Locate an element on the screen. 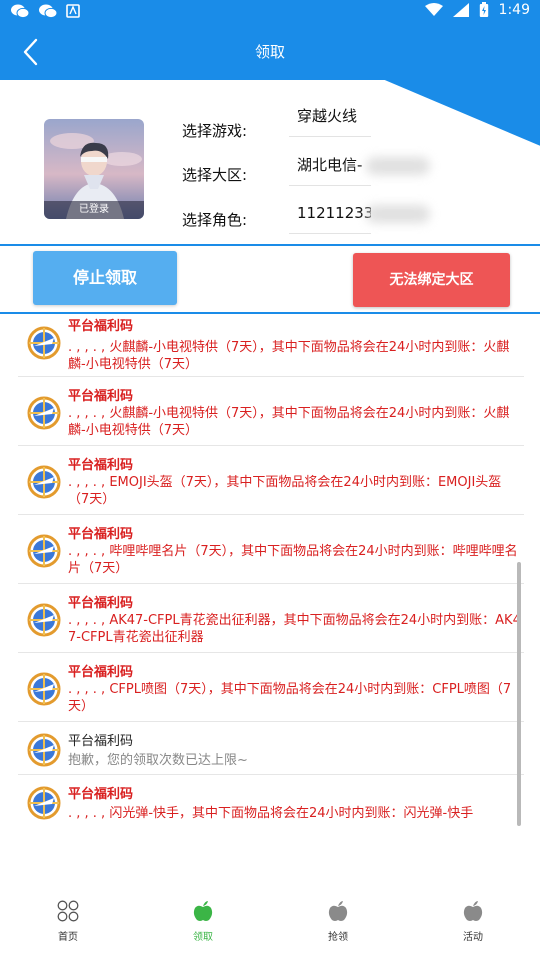  nav-item-activity: 活动 is located at coordinates (473, 921).